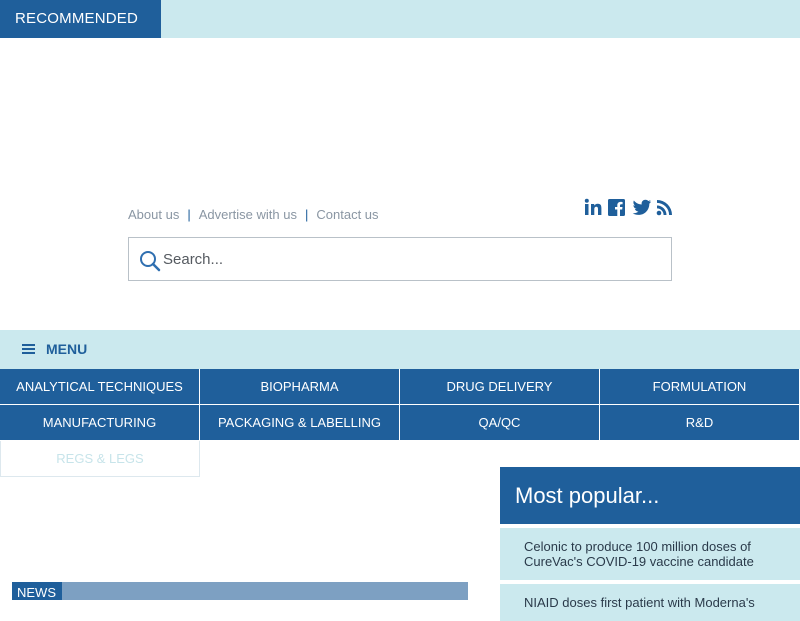 This screenshot has height=621, width=800. What do you see at coordinates (617, 207) in the screenshot?
I see `facebook-icon` at bounding box center [617, 207].